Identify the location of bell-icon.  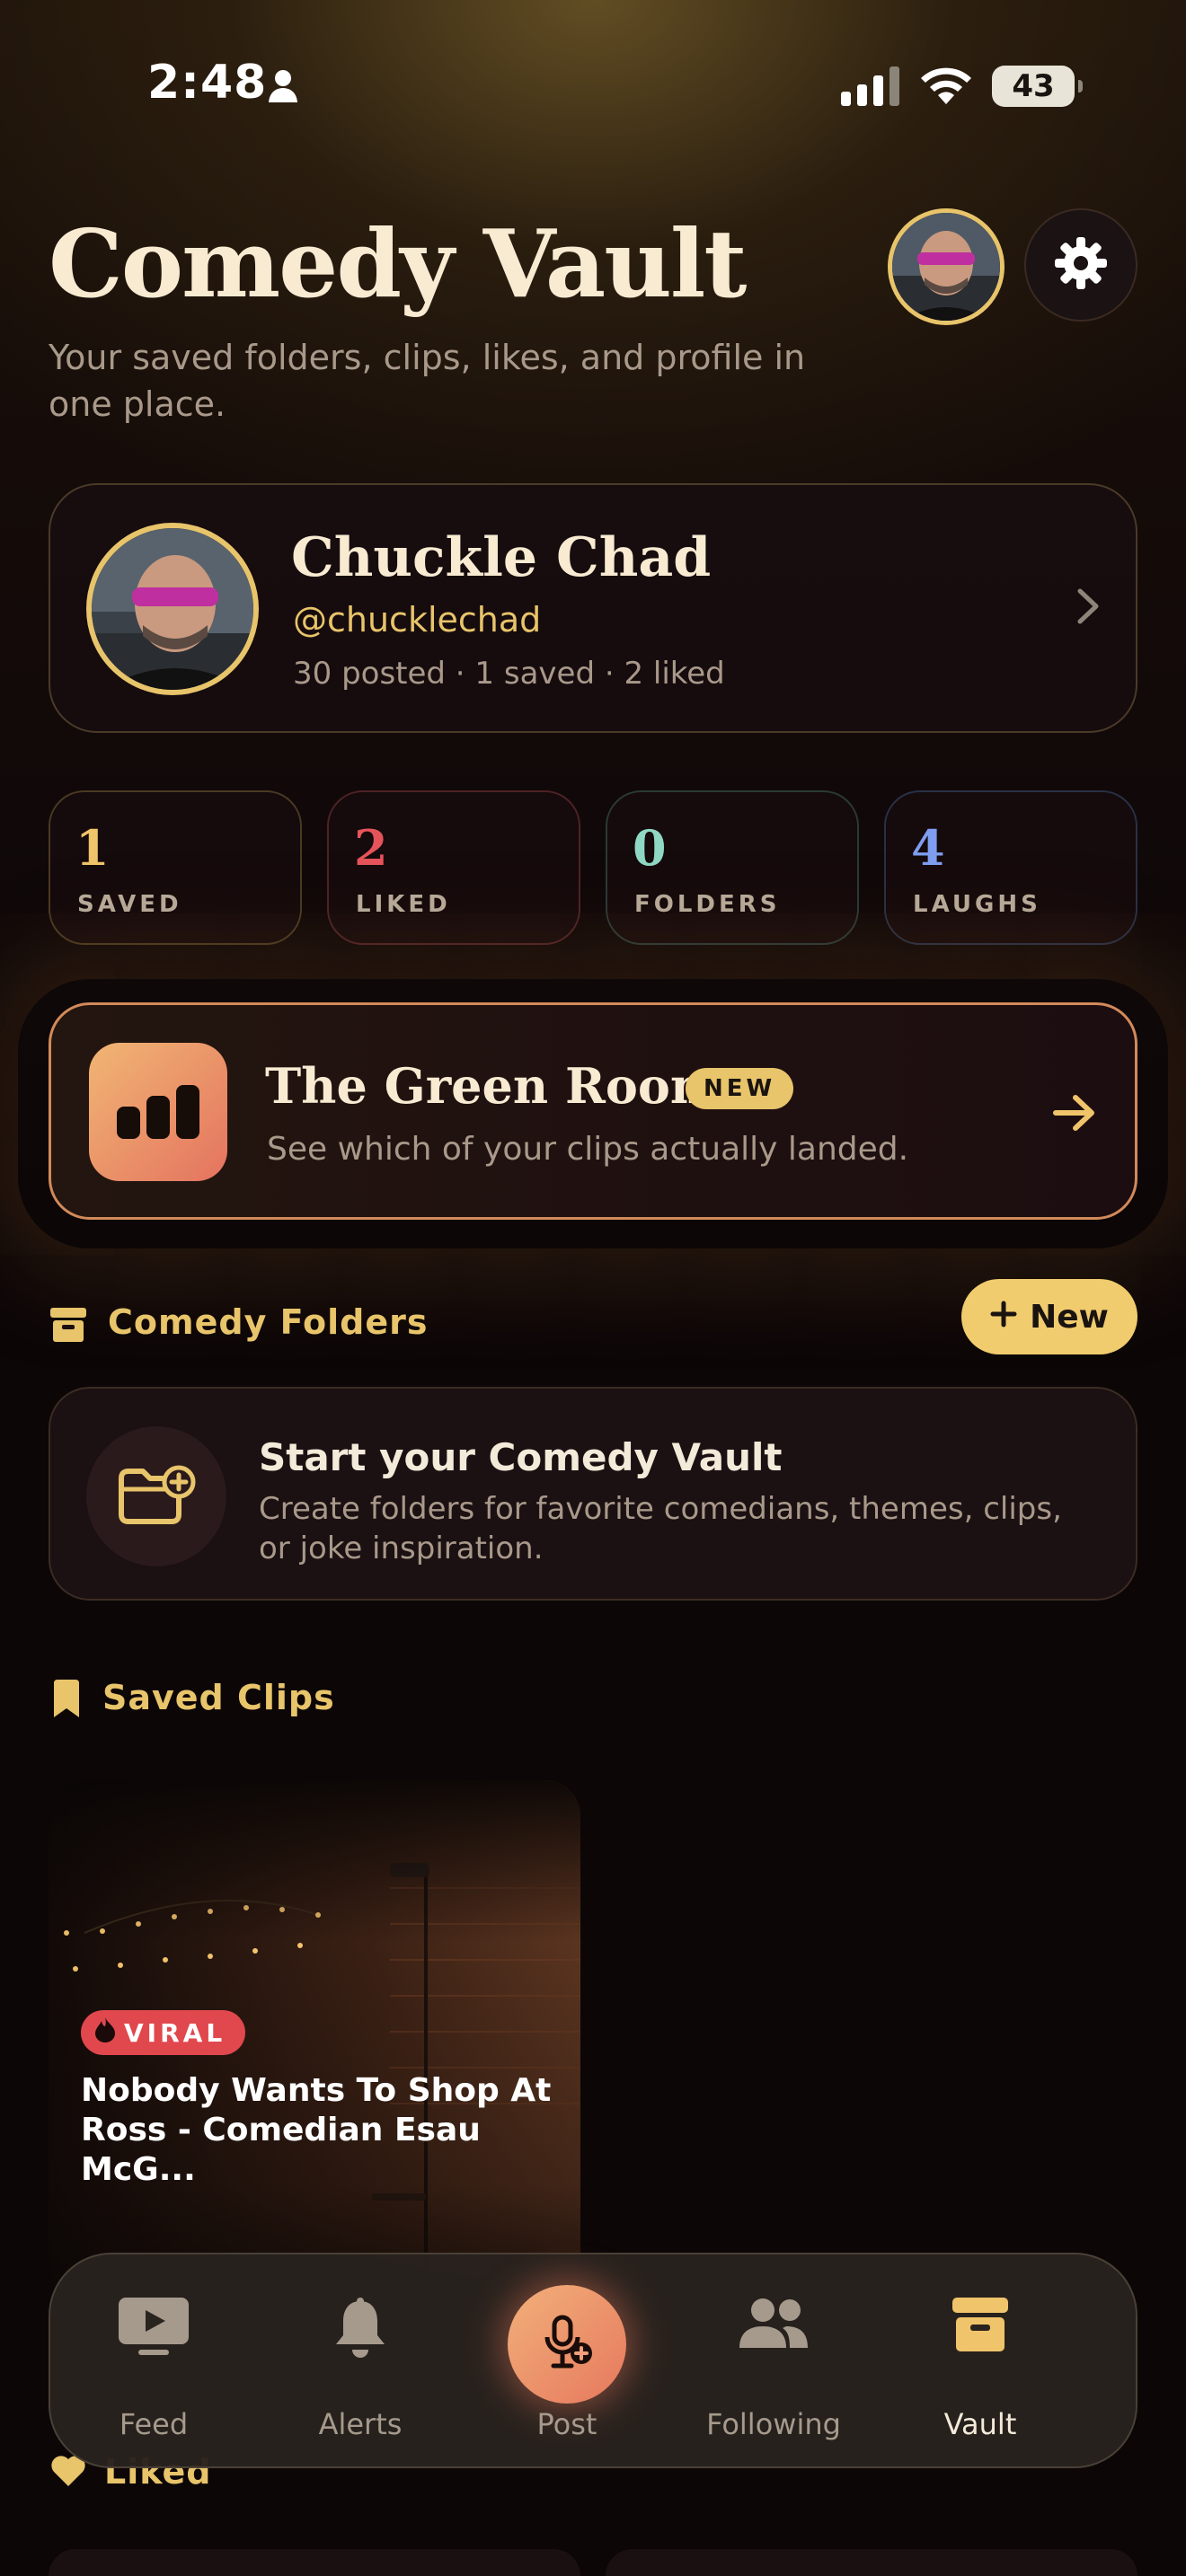
(360, 2330).